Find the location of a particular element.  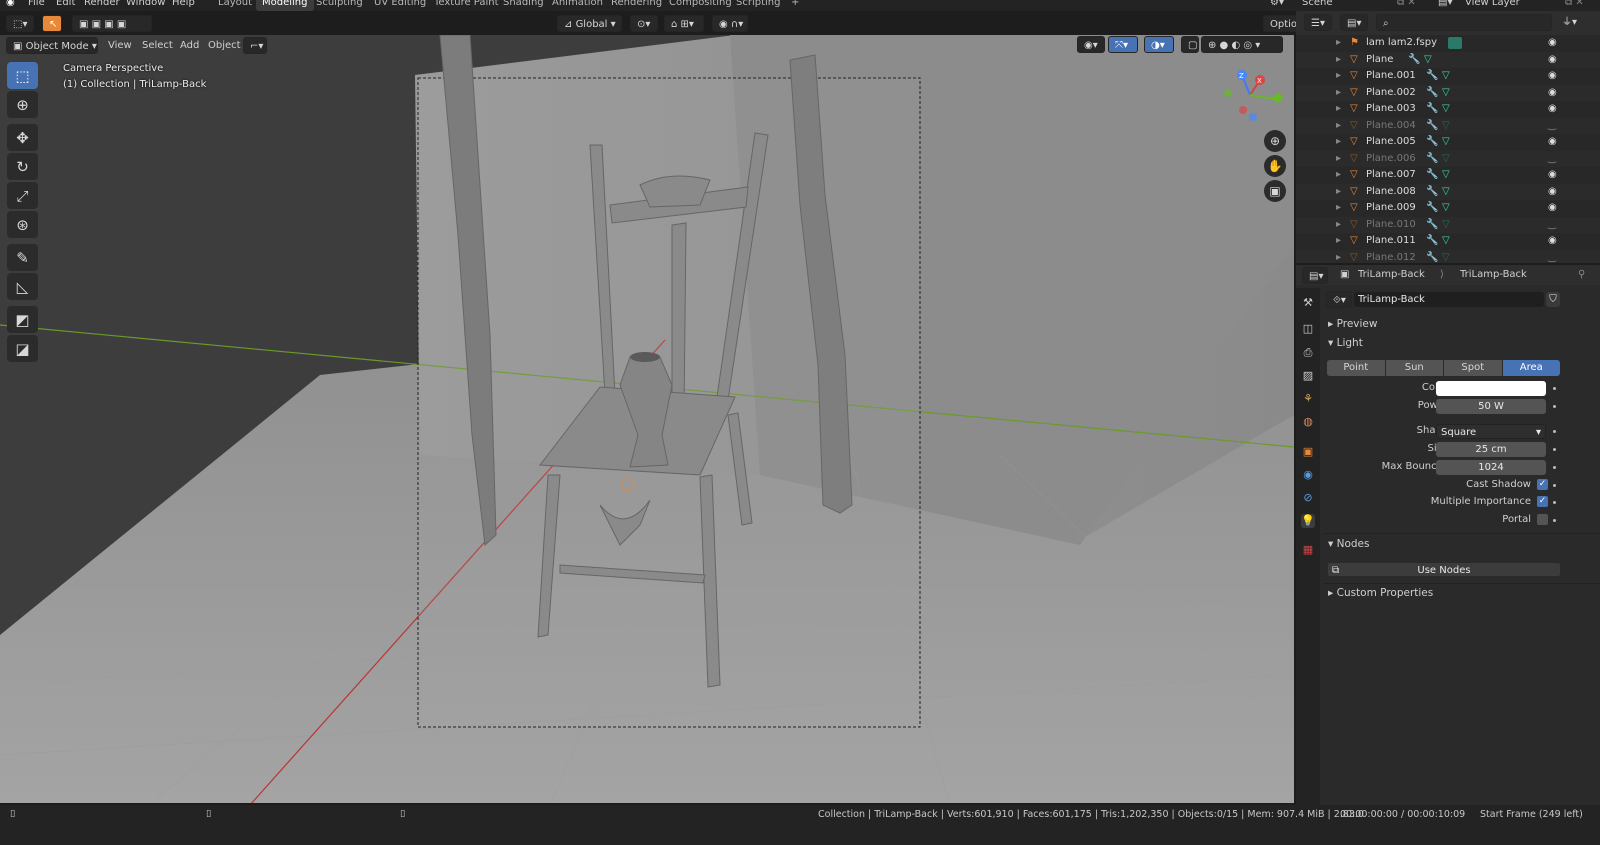

scene-name: Scene is located at coordinates (1317, 4).